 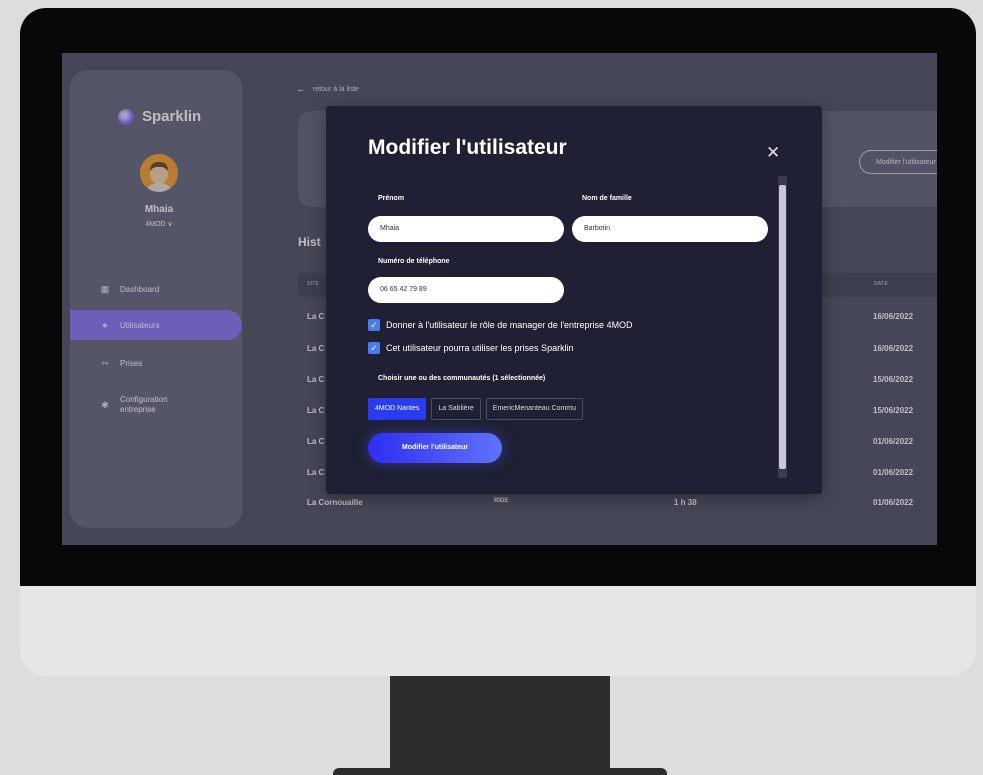 I want to click on community-chip: 4MOD Nantes, so click(x=397, y=409).